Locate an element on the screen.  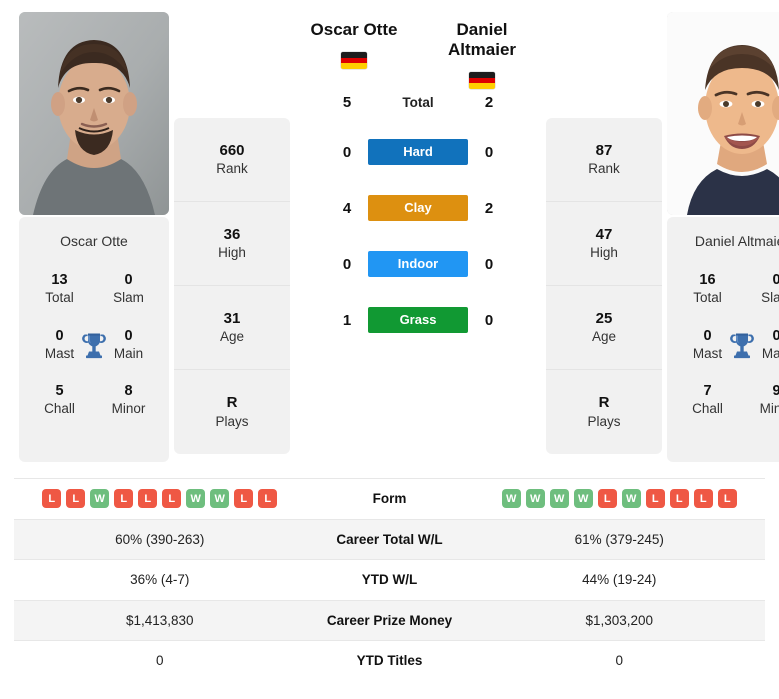
left-career-total-wl: 60% (390-263) is located at coordinates (160, 539).